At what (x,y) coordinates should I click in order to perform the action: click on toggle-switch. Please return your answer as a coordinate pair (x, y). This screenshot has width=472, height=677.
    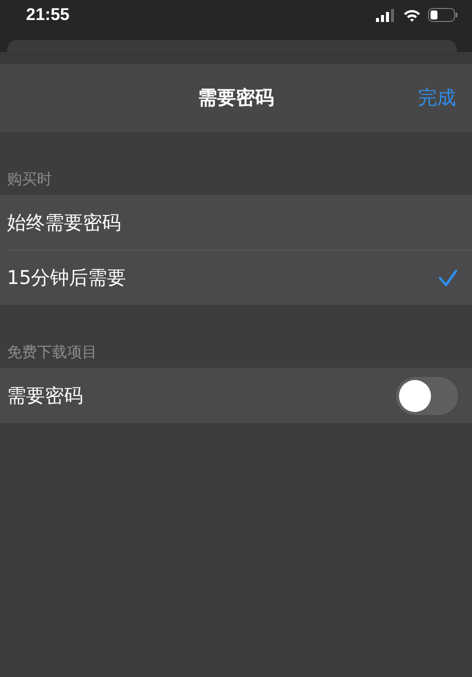
    Looking at the image, I should click on (427, 395).